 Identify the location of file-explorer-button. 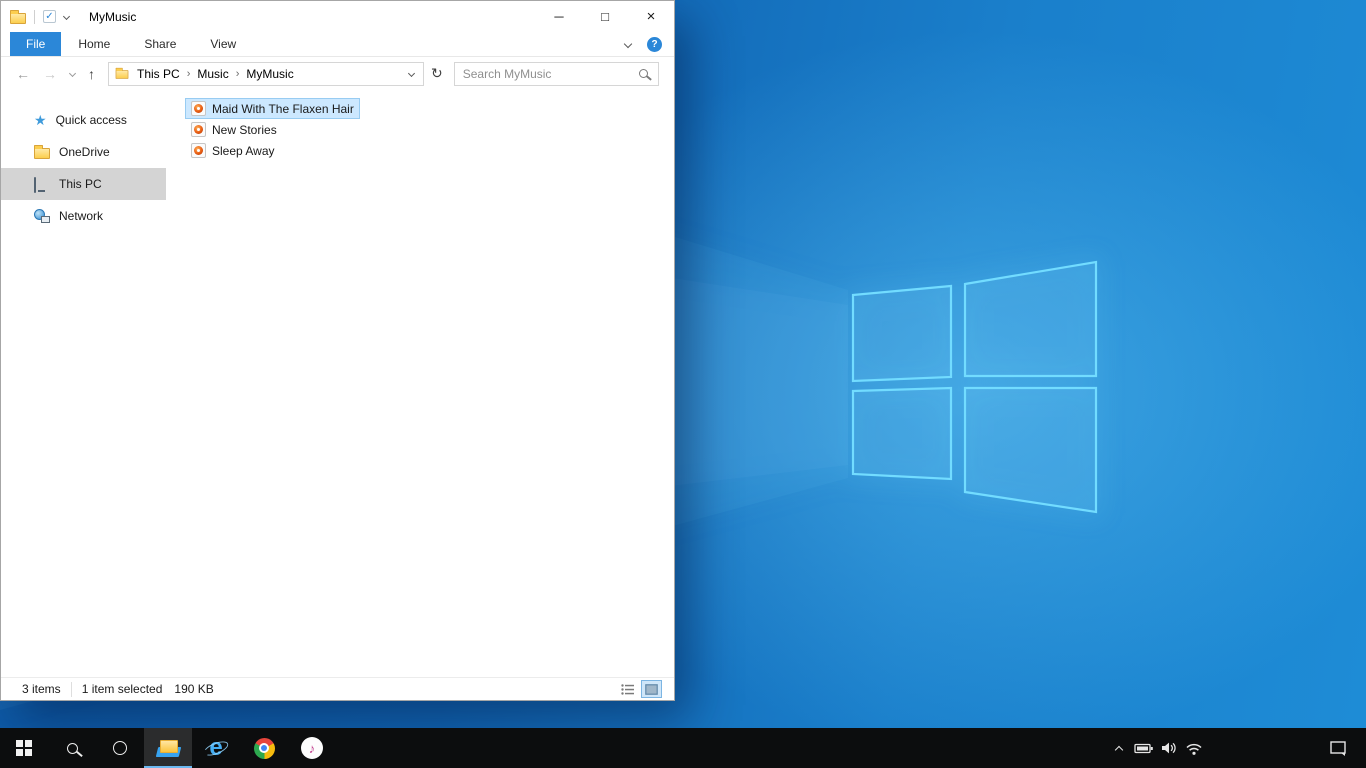
(168, 748).